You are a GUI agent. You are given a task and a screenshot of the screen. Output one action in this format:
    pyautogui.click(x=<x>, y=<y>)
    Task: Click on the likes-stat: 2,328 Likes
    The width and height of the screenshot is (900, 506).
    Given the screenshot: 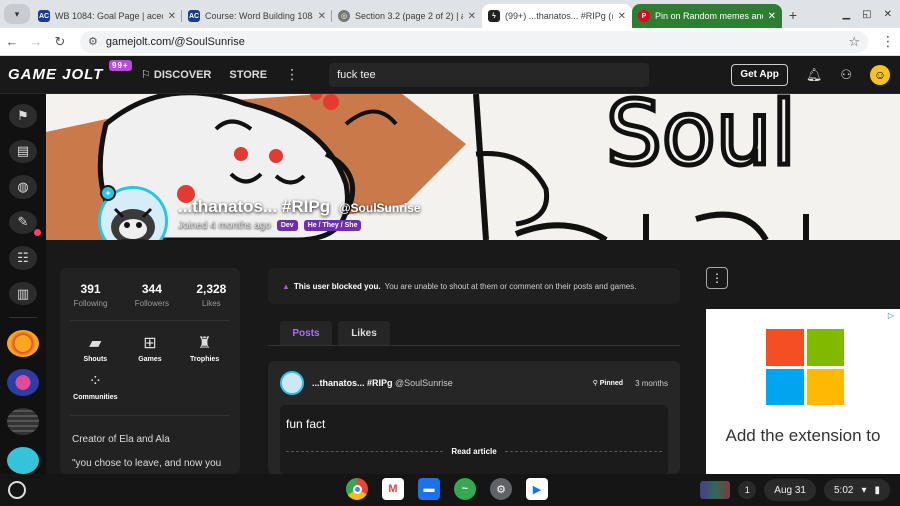 What is the action you would take?
    pyautogui.click(x=211, y=295)
    